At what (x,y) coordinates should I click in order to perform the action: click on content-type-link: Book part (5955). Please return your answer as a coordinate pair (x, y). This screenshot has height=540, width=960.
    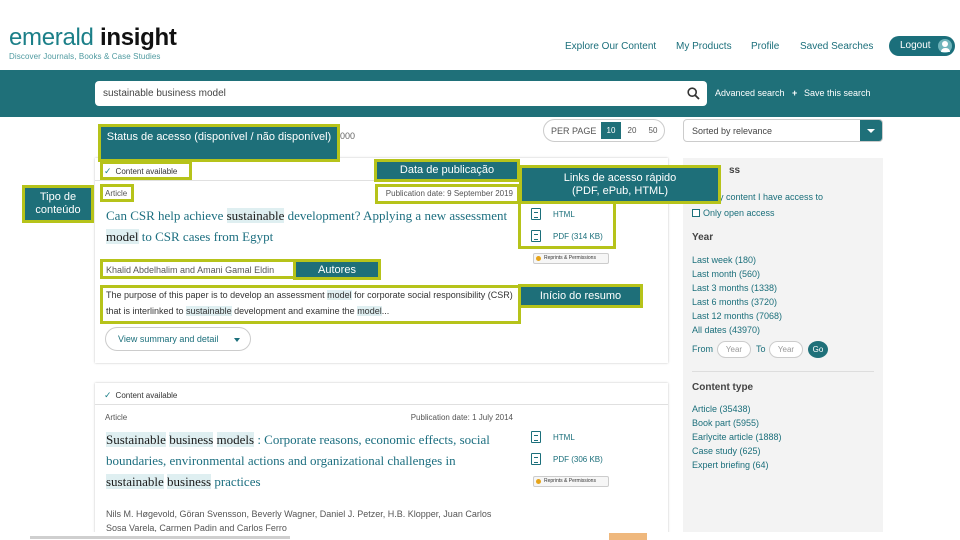
    Looking at the image, I should click on (725, 423).